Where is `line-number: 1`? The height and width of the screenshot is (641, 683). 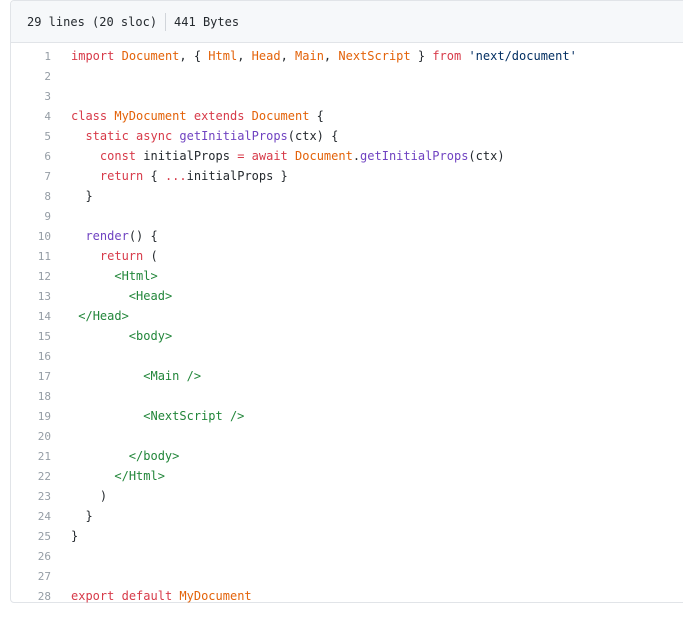 line-number: 1 is located at coordinates (31, 56).